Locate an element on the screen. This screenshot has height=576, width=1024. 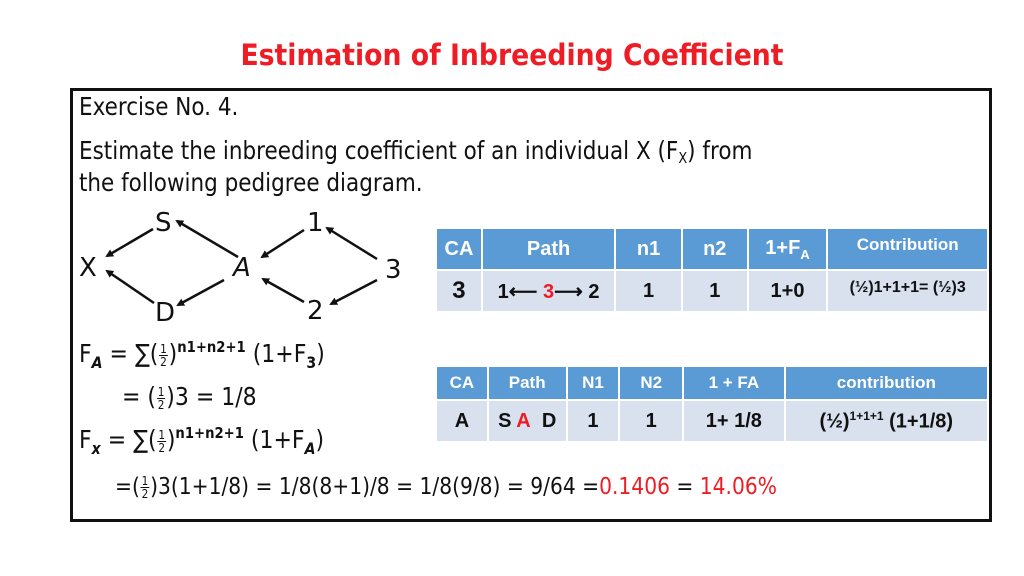
fa-symbol: F is located at coordinates (85, 353).